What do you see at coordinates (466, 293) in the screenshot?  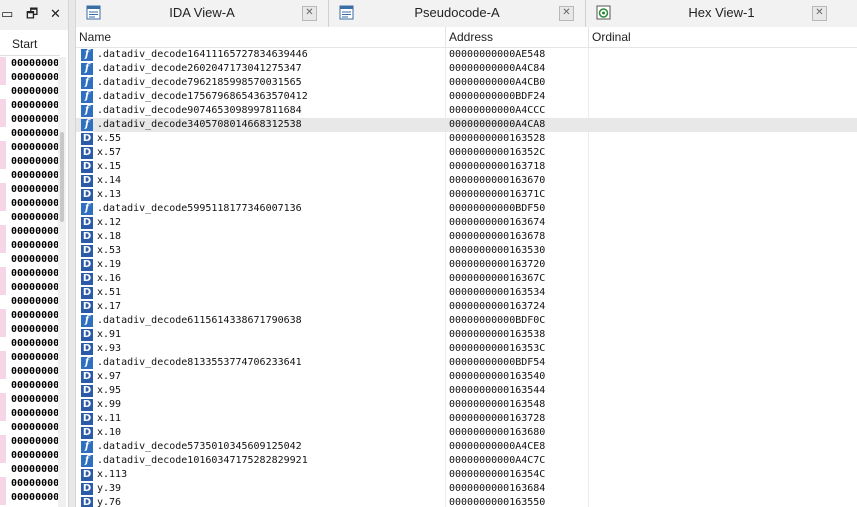 I see `table-row: Dx.51 0000000000163534` at bounding box center [466, 293].